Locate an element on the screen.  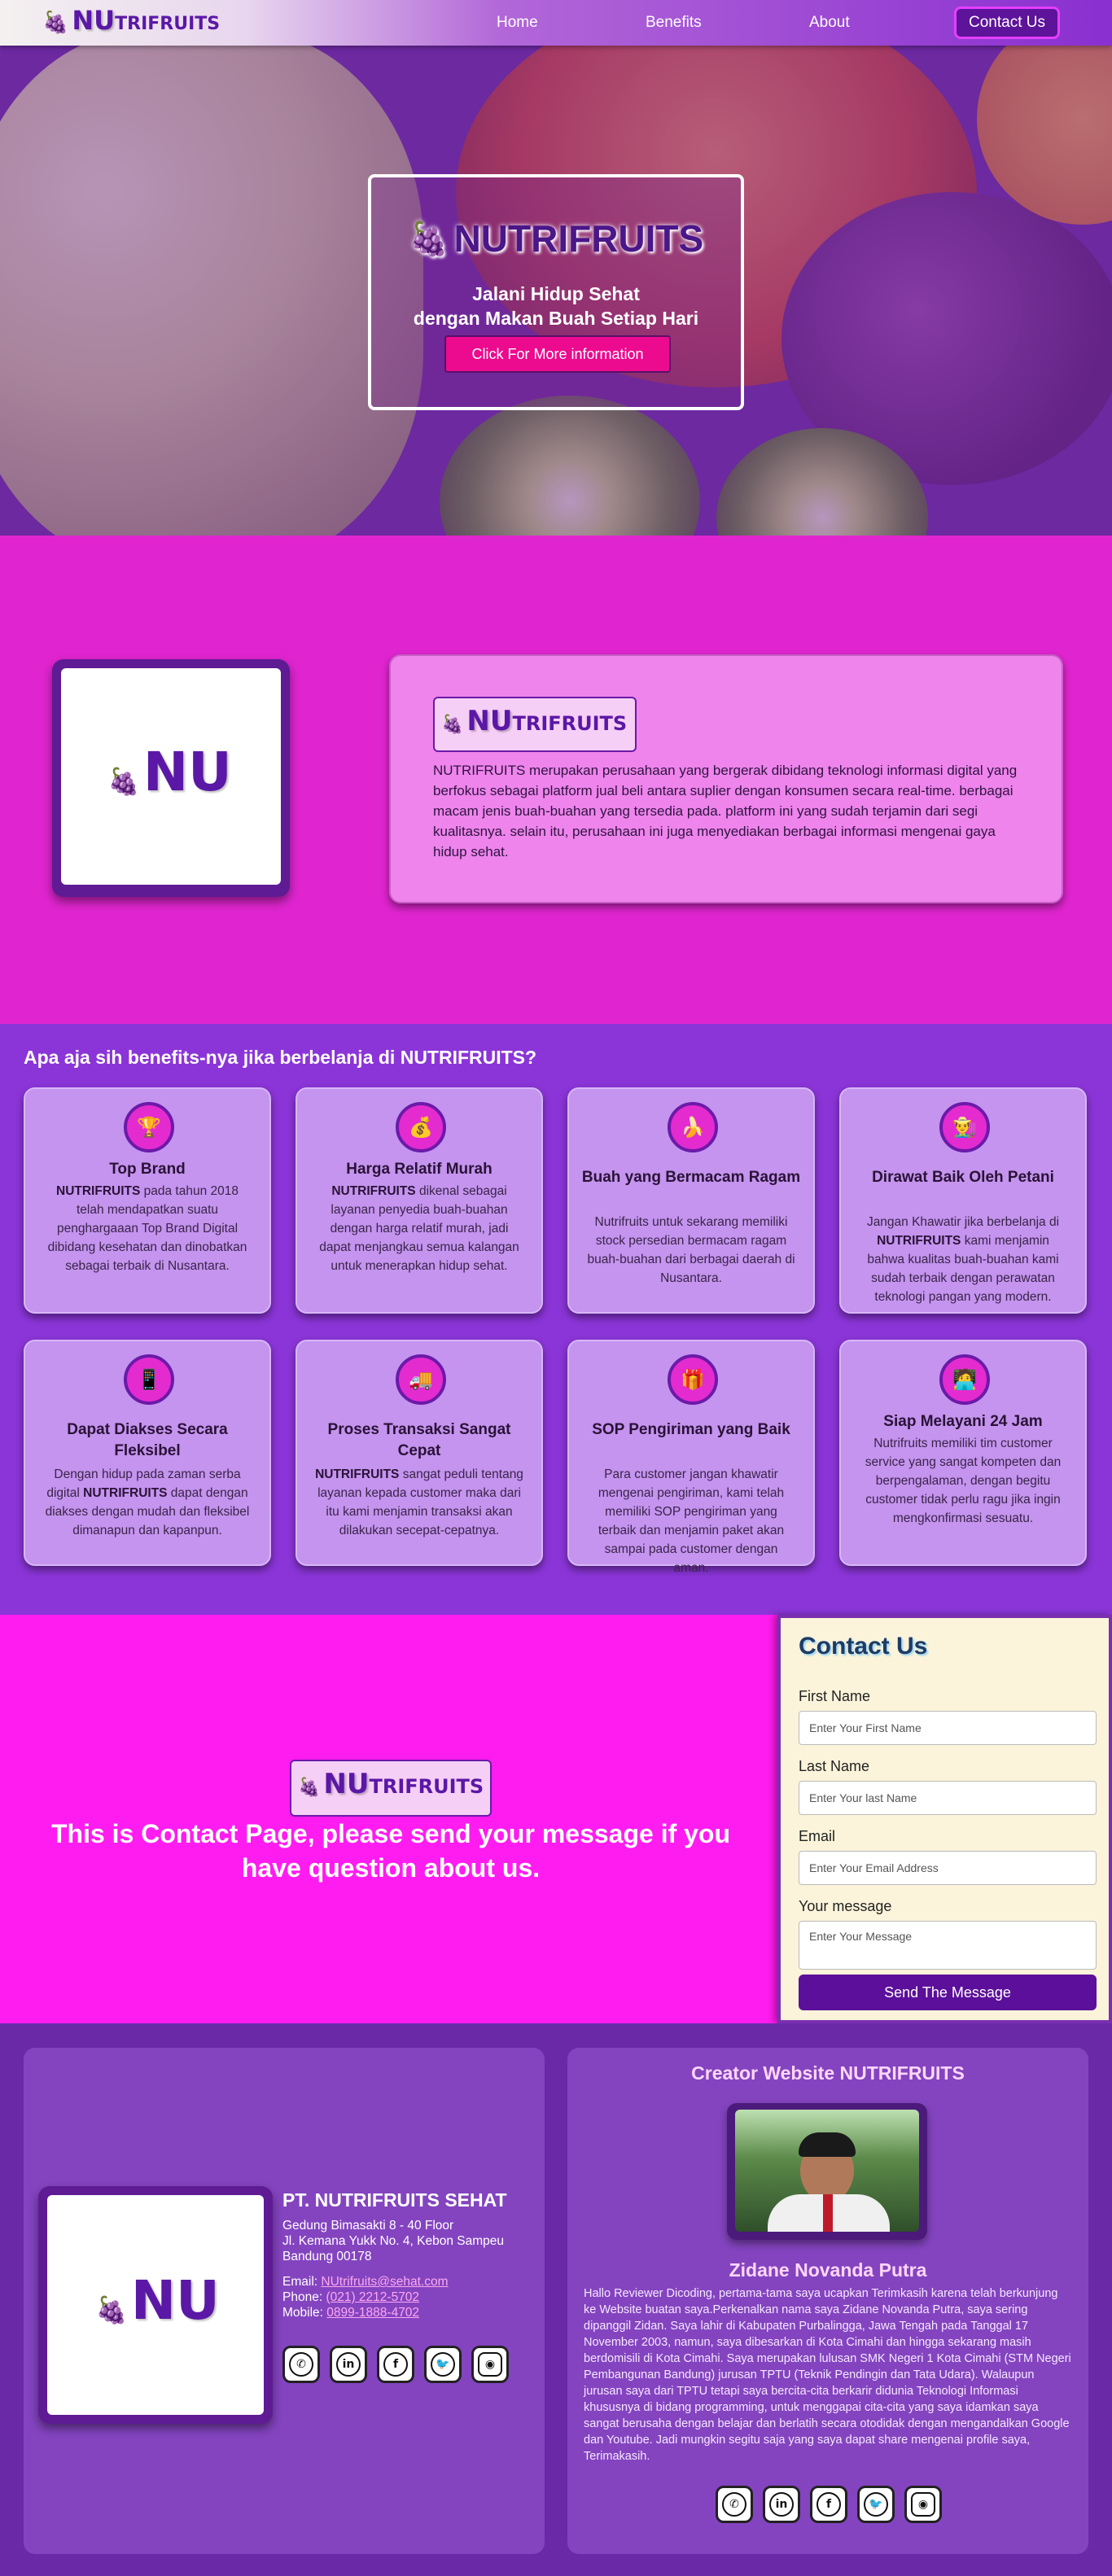
about-badge: 🍇 NU TRIFRUITS is located at coordinates (535, 724).